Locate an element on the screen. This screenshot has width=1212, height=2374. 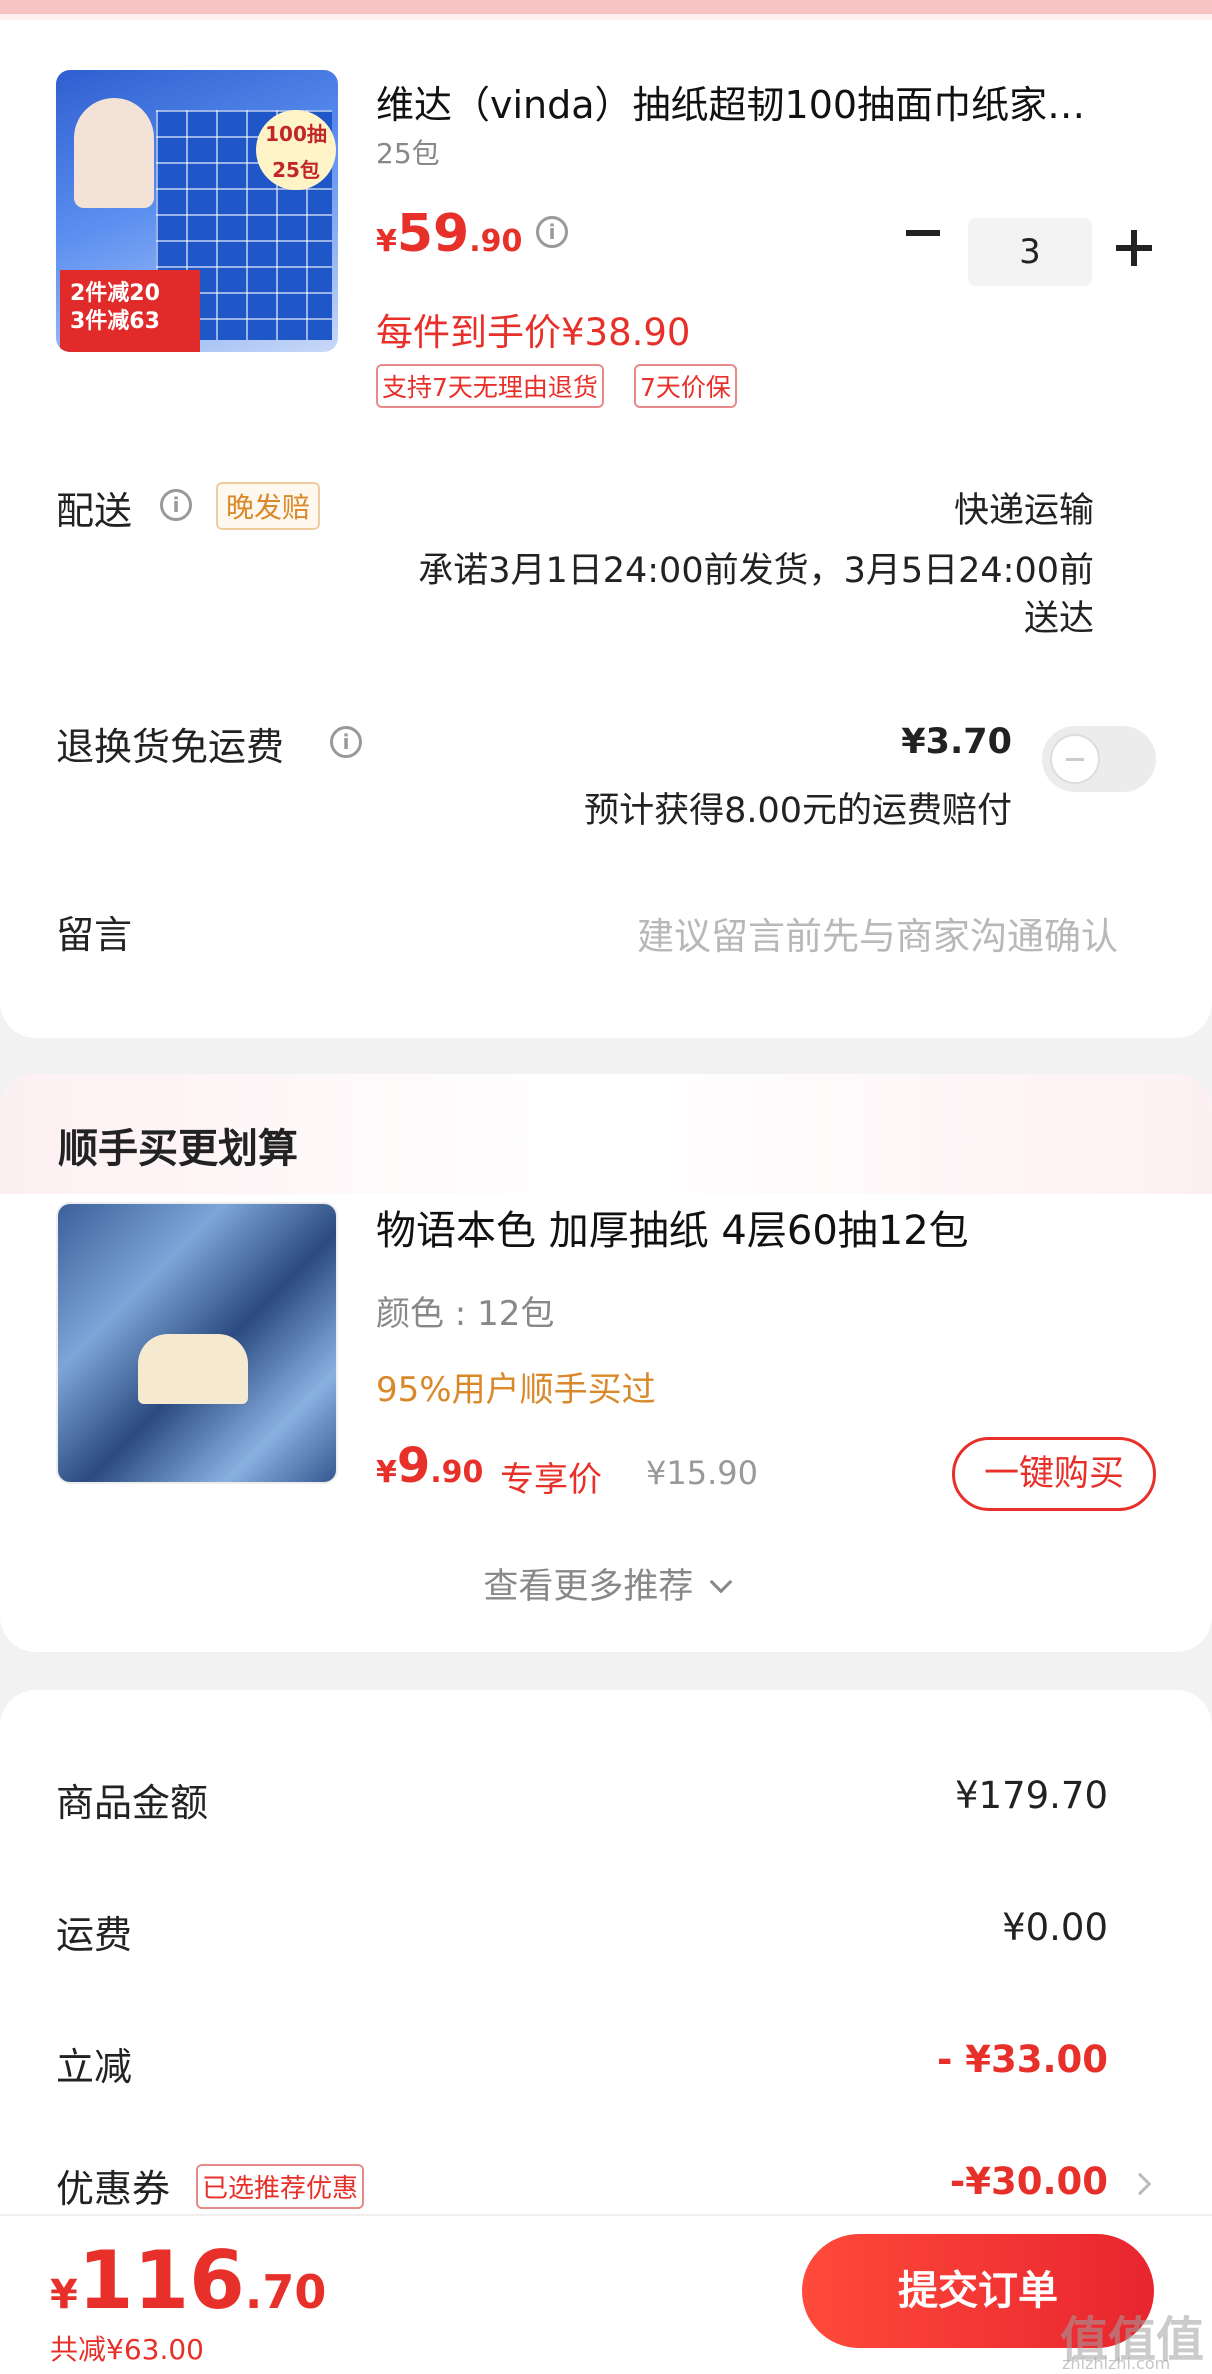
total-price: ¥116.70 is located at coordinates (188, 2280).